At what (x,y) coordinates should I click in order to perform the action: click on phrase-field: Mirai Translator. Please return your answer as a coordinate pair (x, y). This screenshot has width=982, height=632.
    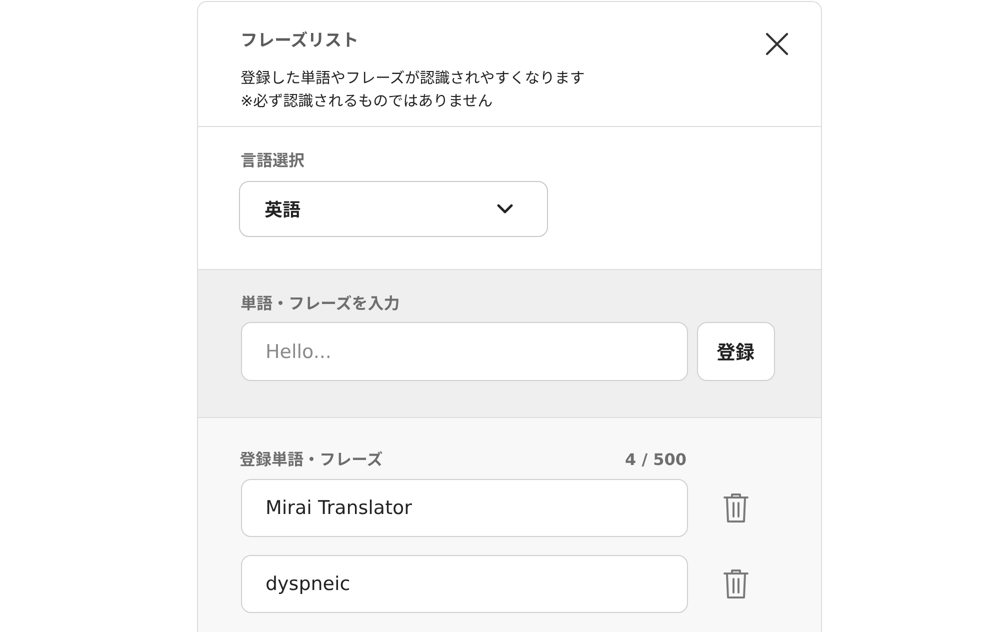
    Looking at the image, I should click on (464, 508).